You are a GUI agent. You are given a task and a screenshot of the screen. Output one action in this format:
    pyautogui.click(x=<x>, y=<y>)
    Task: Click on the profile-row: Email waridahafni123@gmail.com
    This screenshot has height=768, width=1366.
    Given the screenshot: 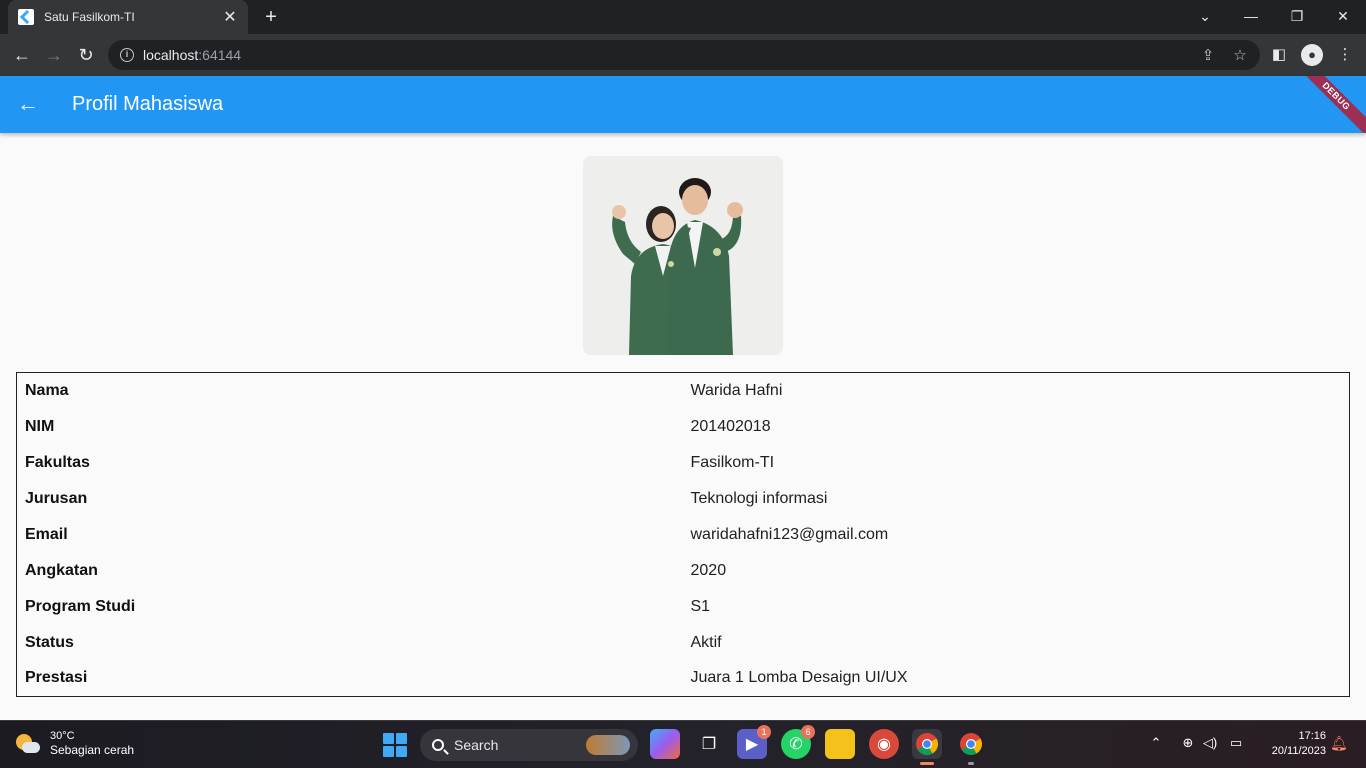 What is the action you would take?
    pyautogui.click(x=683, y=535)
    